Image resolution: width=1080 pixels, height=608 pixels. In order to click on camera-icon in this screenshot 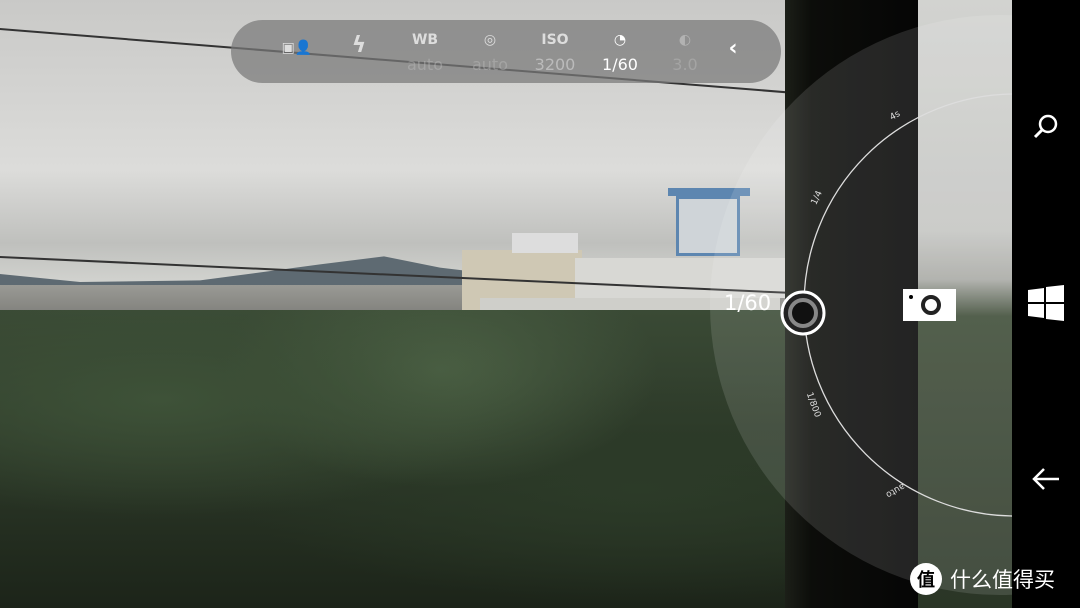, I will do `click(911, 297)`.